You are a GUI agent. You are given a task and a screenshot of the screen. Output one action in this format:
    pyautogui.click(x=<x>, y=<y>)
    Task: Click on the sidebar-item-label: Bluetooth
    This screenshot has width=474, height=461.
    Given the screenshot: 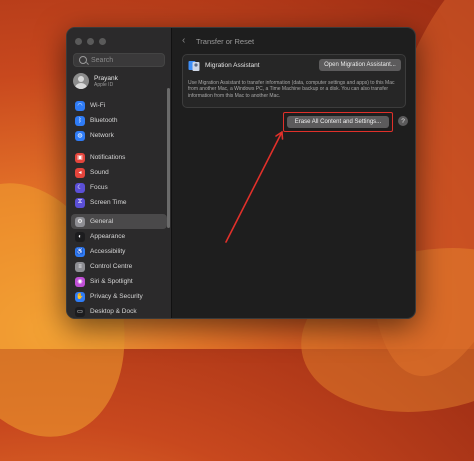 What is the action you would take?
    pyautogui.click(x=104, y=120)
    